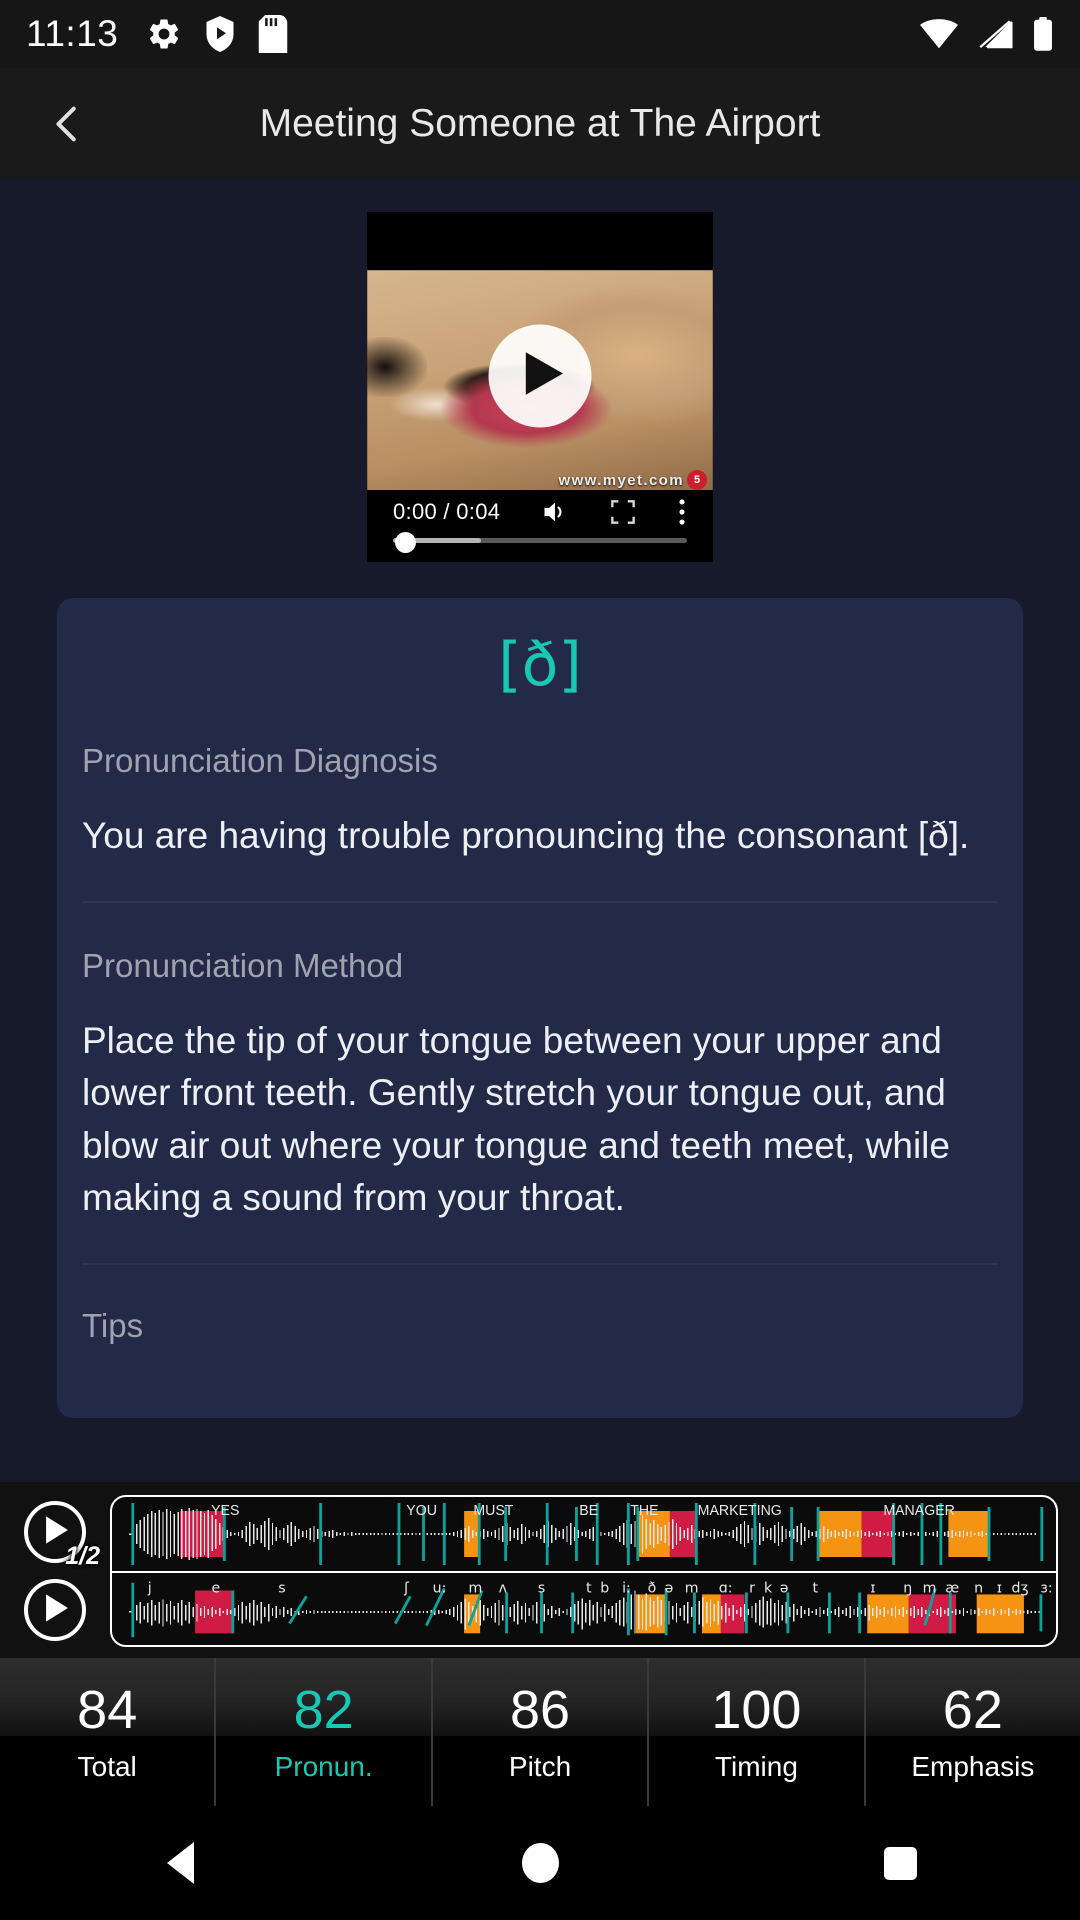 The image size is (1080, 1920). What do you see at coordinates (907, 1588) in the screenshot?
I see `phoneme-label: ŋ` at bounding box center [907, 1588].